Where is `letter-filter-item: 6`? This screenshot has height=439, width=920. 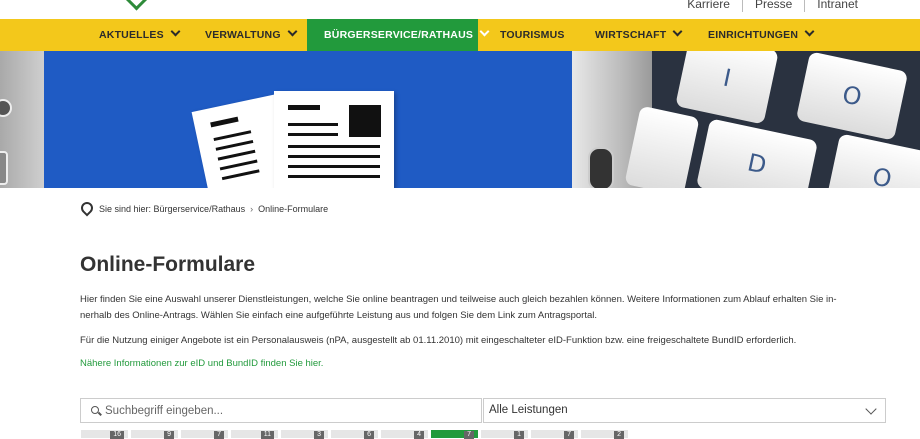 letter-filter-item: 6 is located at coordinates (354, 434).